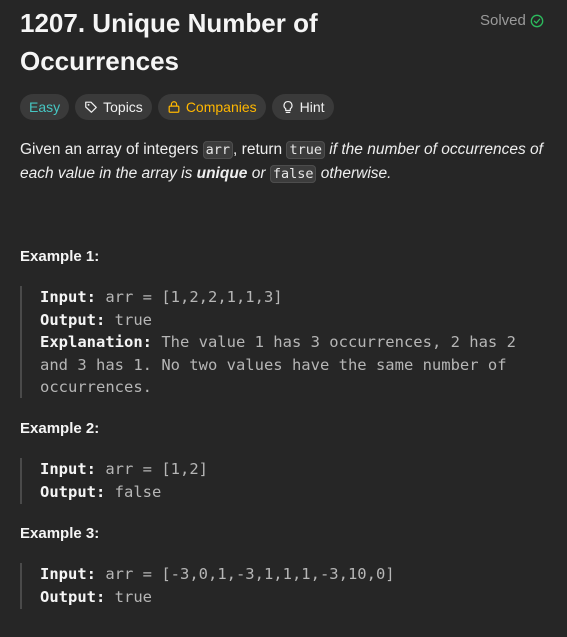  What do you see at coordinates (218, 150) in the screenshot?
I see `code-arr: arr` at bounding box center [218, 150].